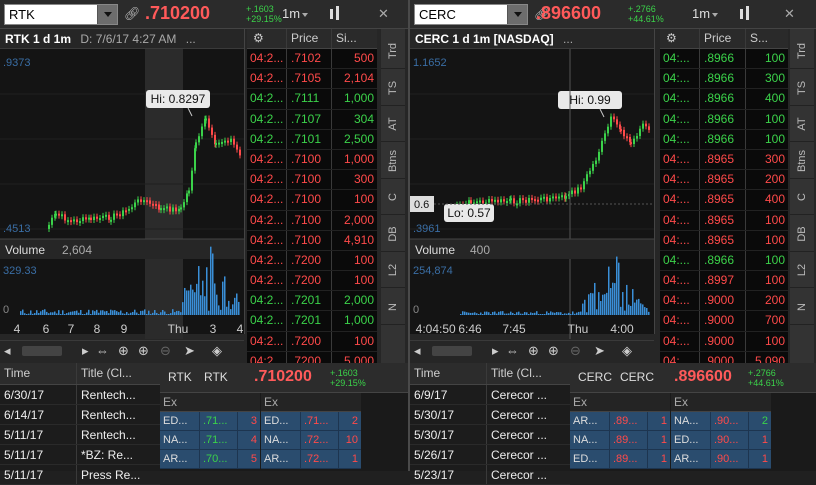 The width and height of the screenshot is (816, 485). I want to click on right-timeframe-select: 1m, so click(705, 13).